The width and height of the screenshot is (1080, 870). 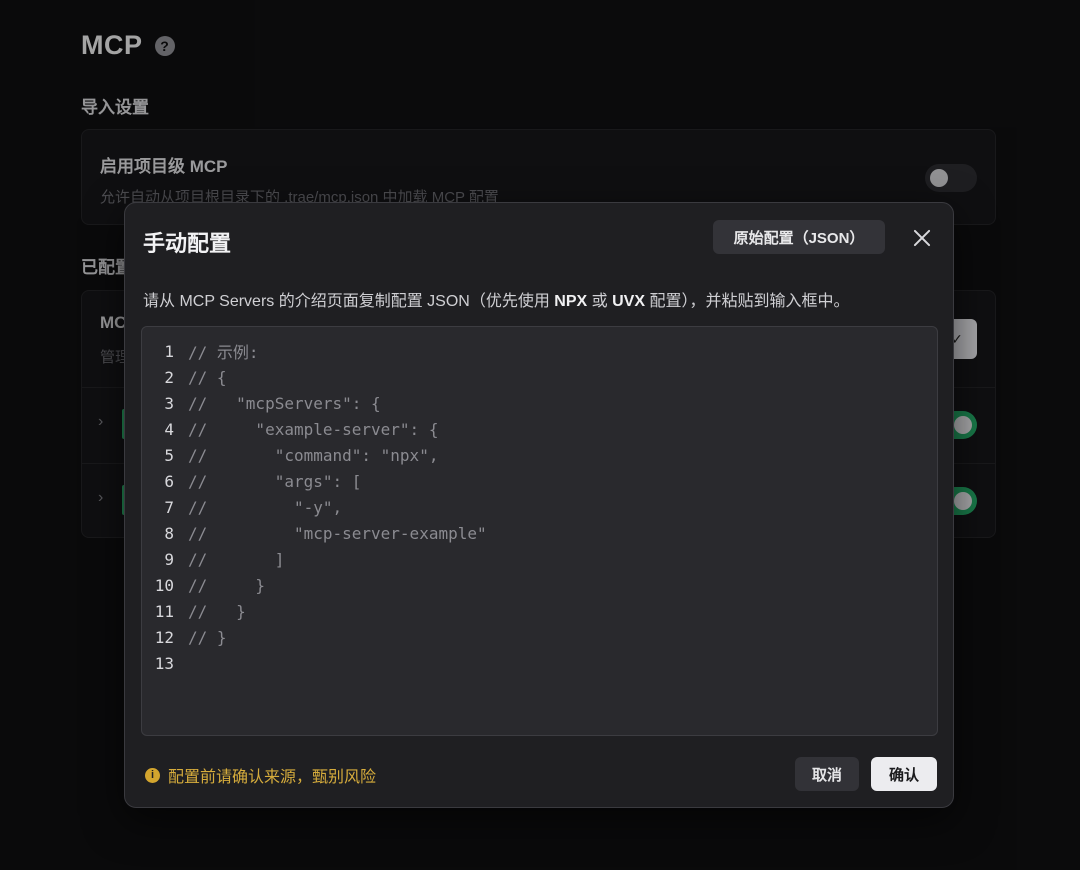 What do you see at coordinates (164, 637) in the screenshot?
I see `line-number: 12` at bounding box center [164, 637].